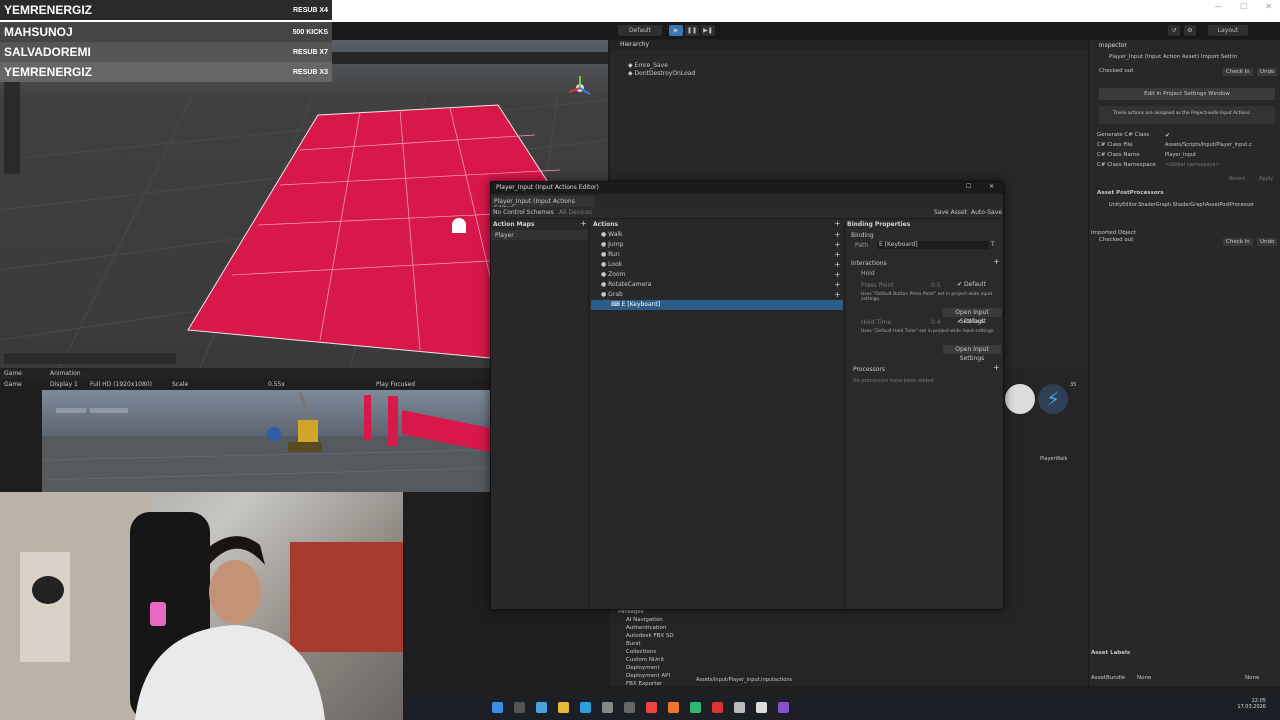 The image size is (1280, 720). I want to click on tab-hierarchy: Hierarchy, so click(634, 44).